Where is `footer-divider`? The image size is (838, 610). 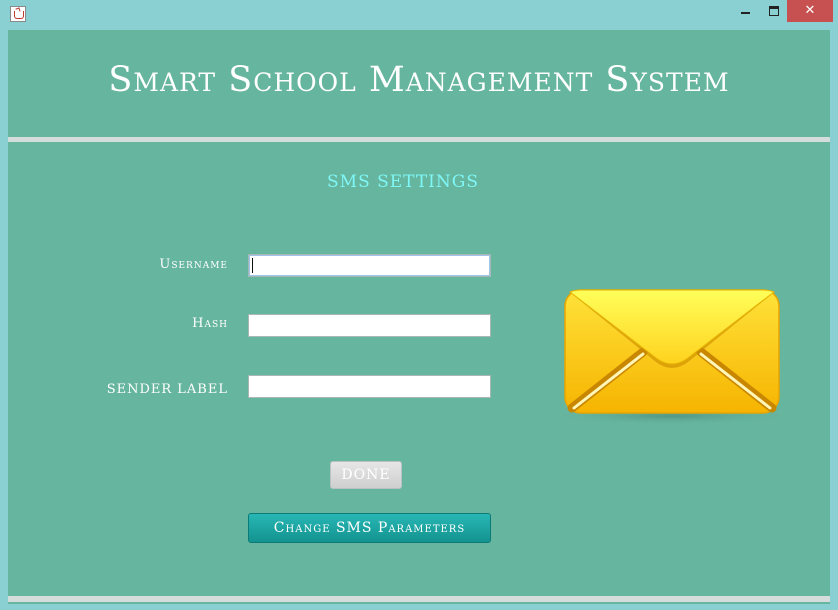
footer-divider is located at coordinates (419, 599).